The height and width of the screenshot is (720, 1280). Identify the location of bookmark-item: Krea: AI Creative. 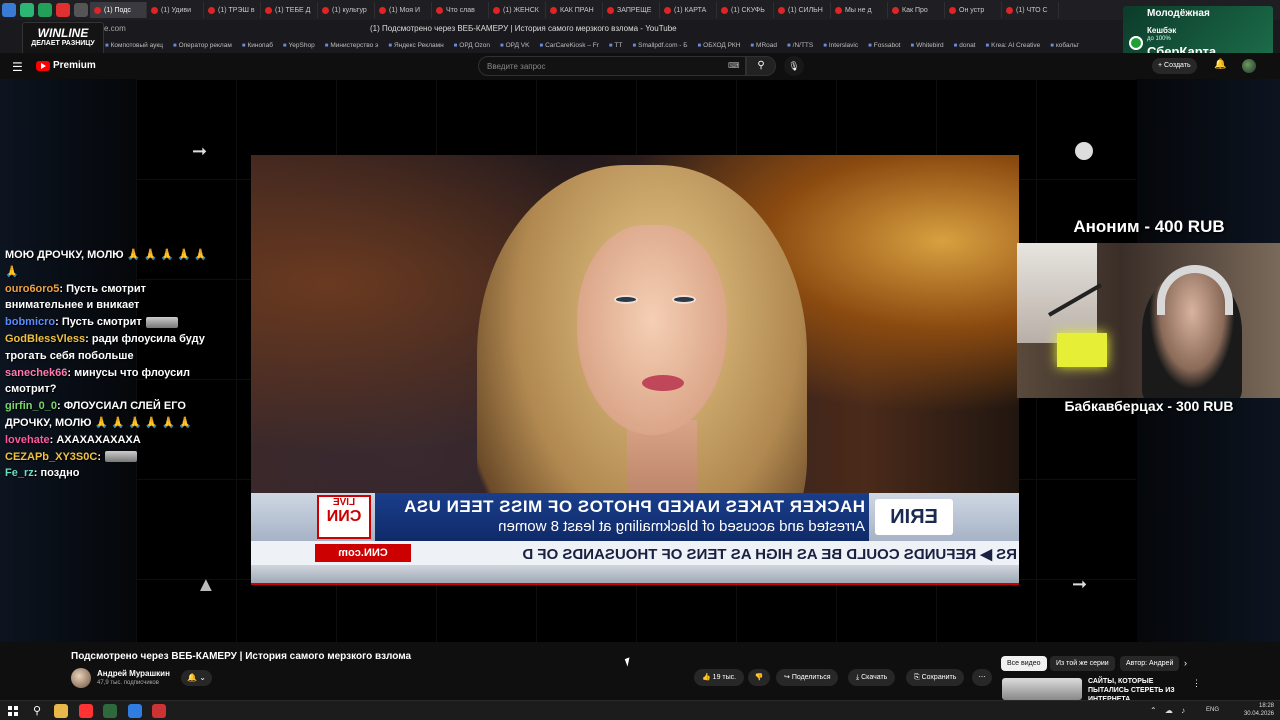
(1013, 45).